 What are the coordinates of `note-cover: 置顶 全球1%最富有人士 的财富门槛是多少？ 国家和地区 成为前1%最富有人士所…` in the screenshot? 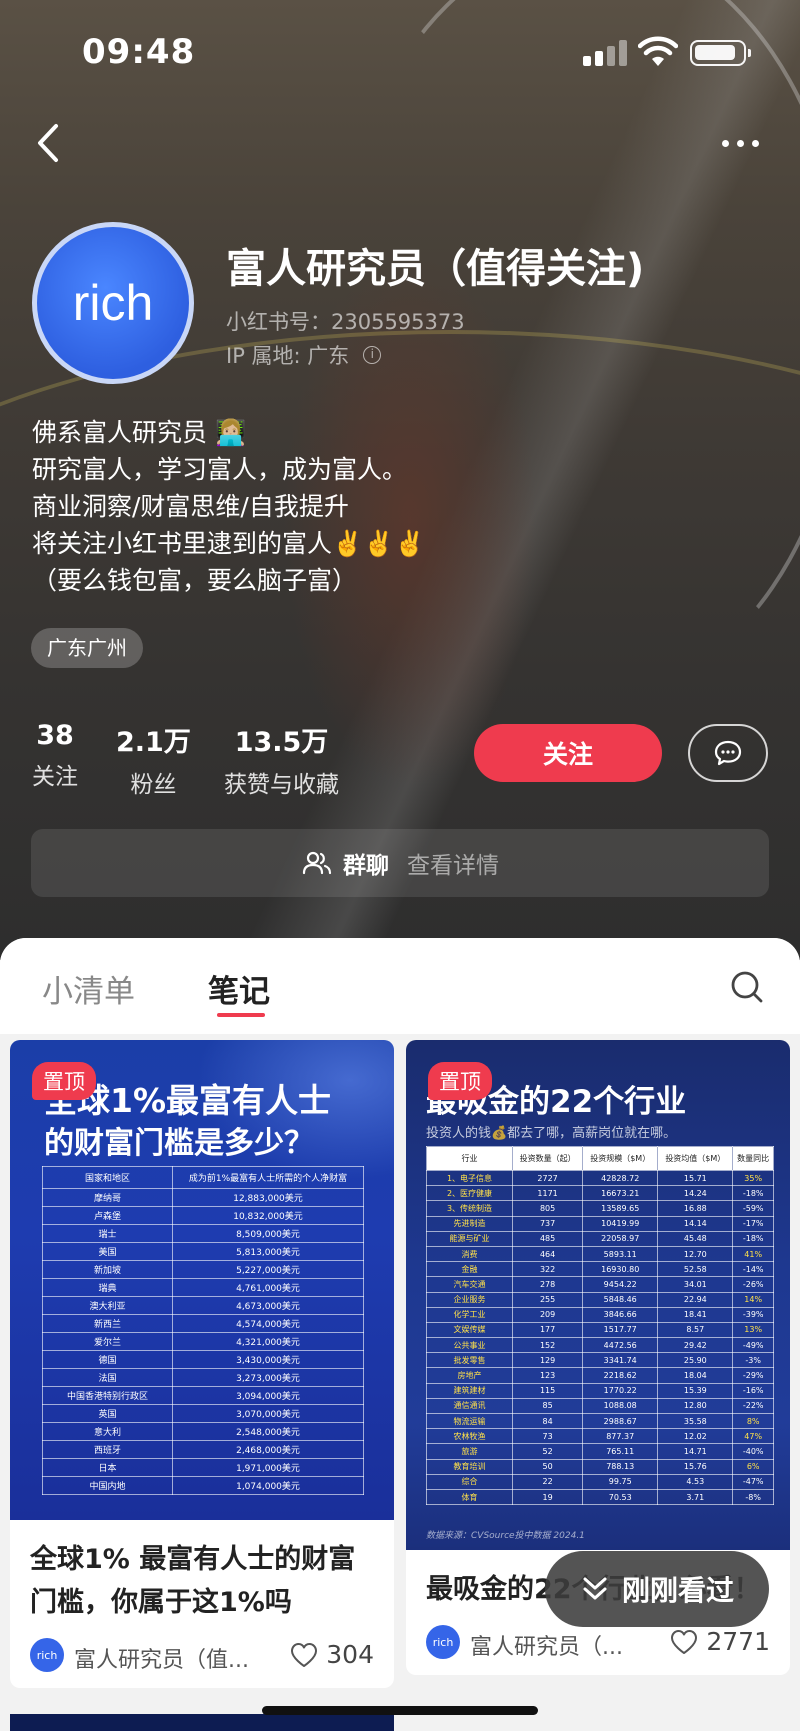 It's located at (202, 1280).